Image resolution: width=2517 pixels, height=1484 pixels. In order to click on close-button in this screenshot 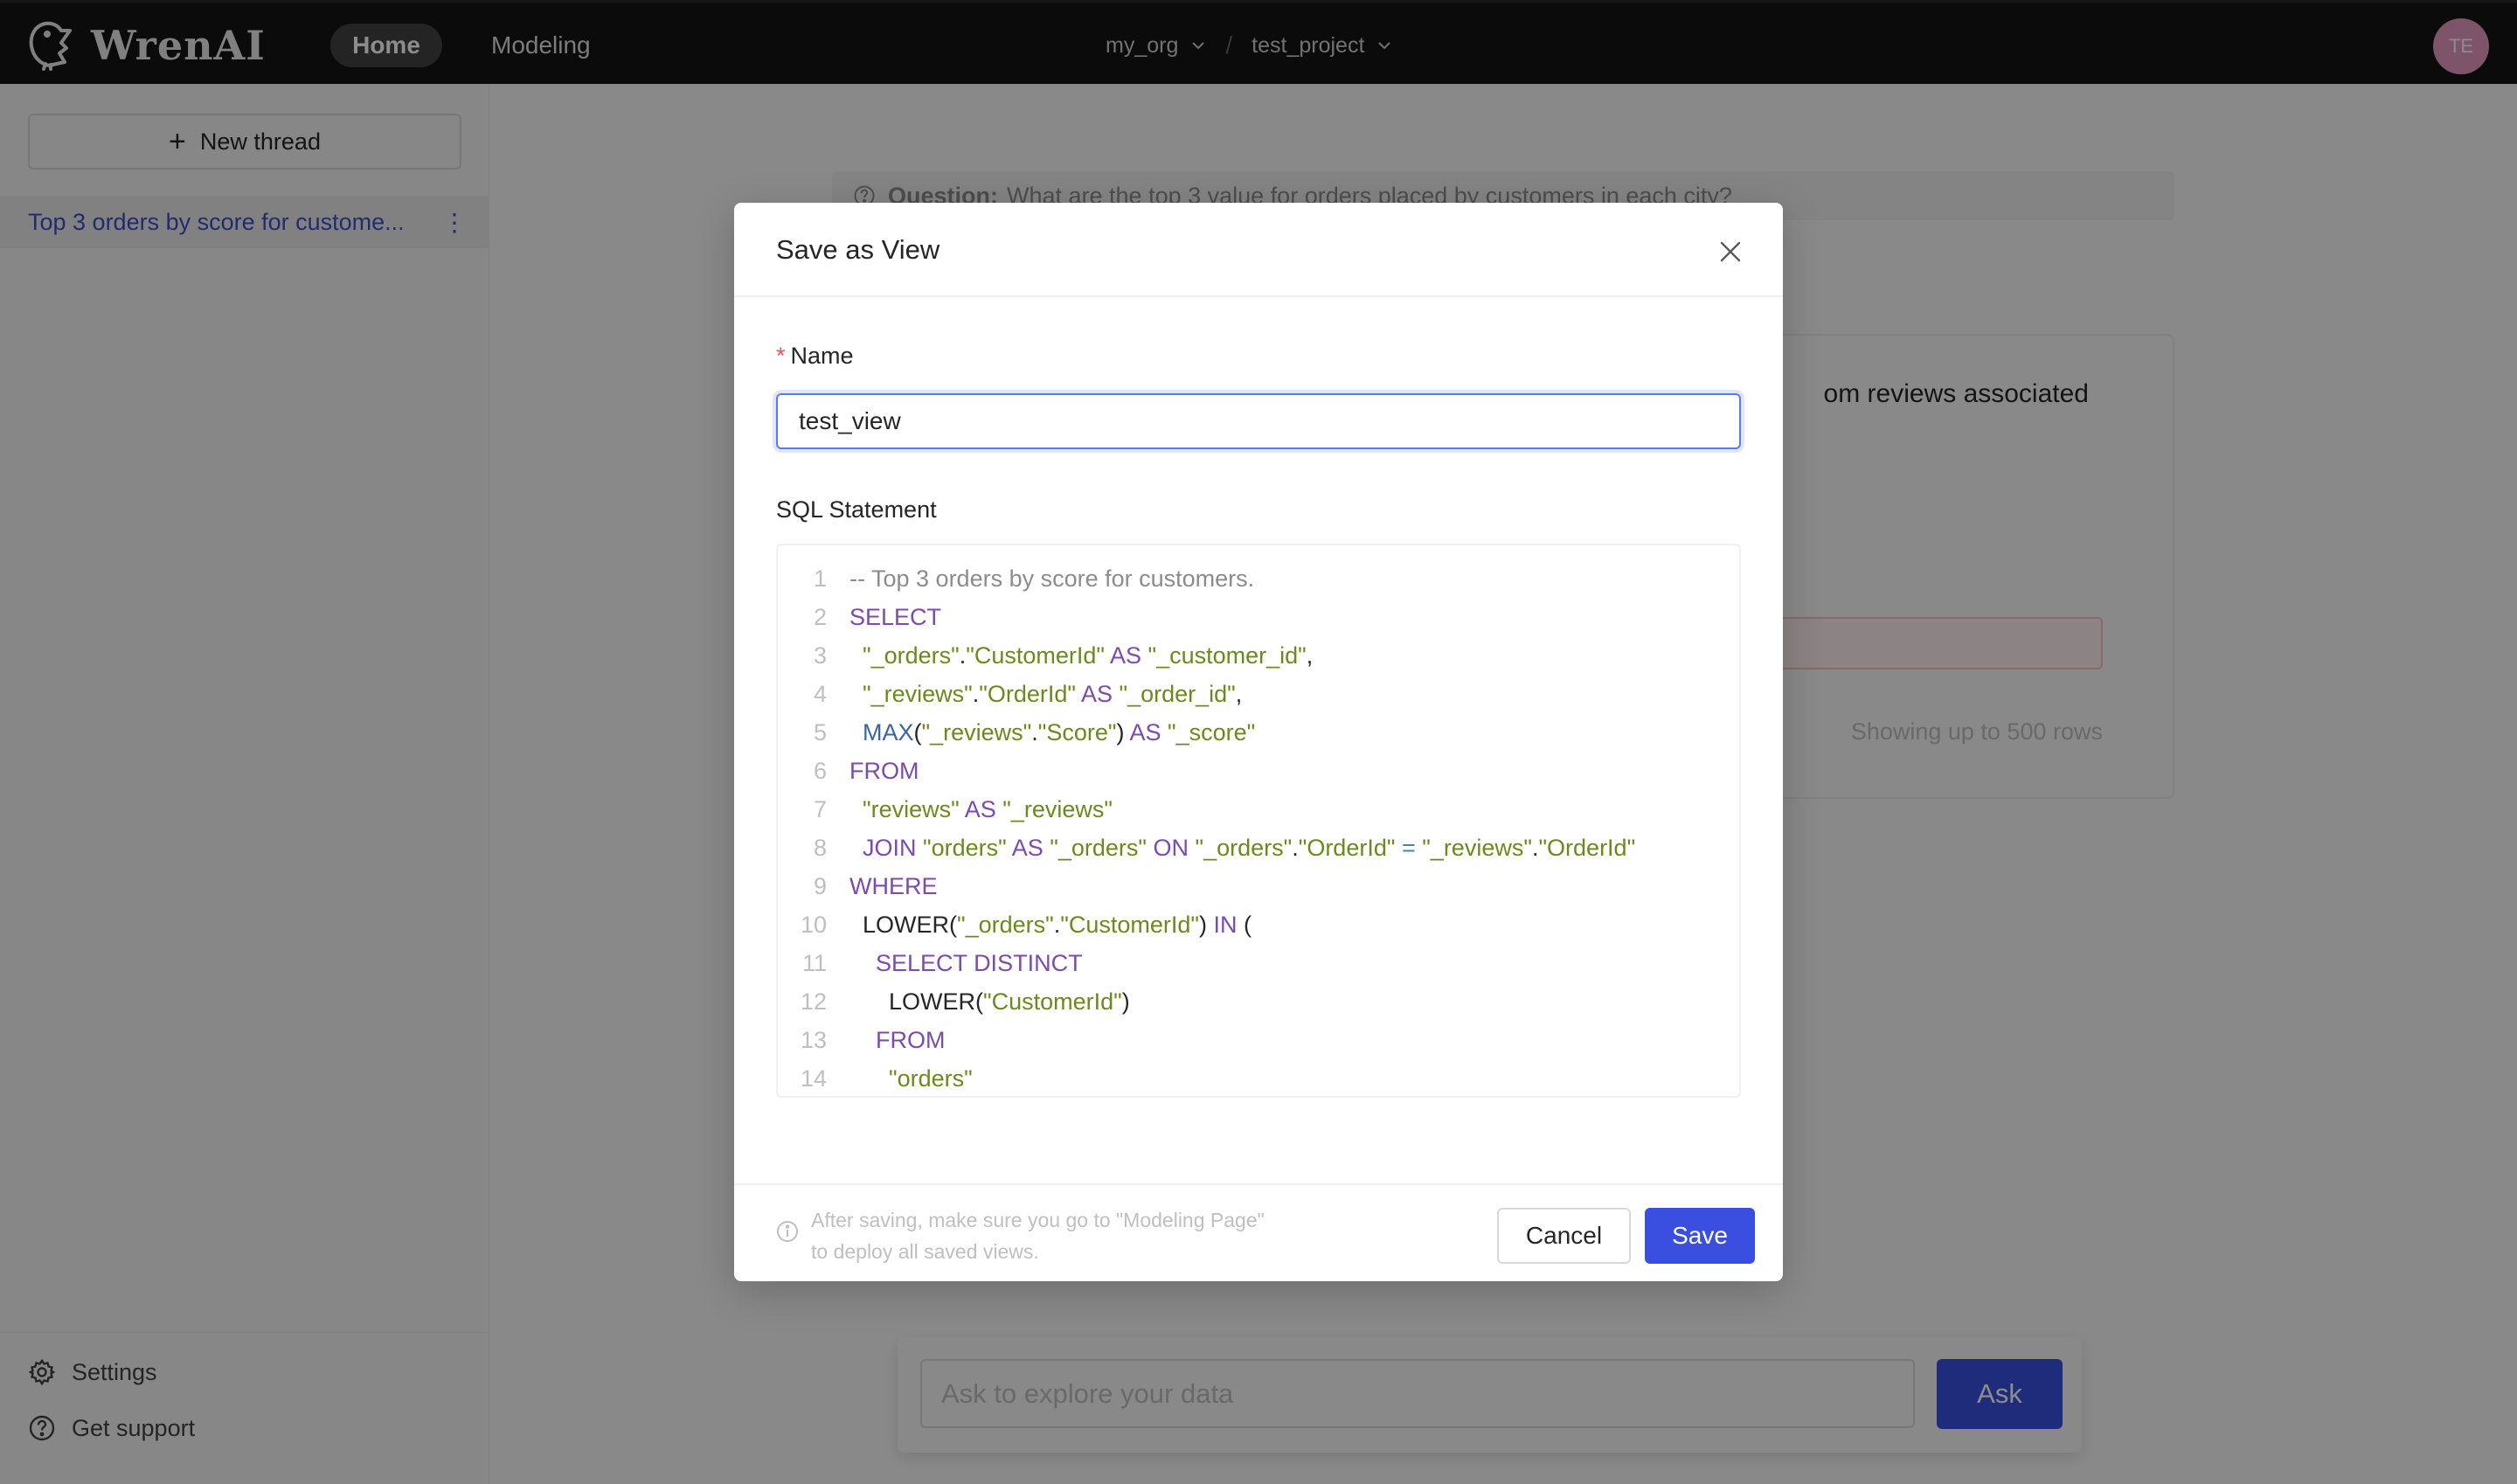, I will do `click(1730, 252)`.